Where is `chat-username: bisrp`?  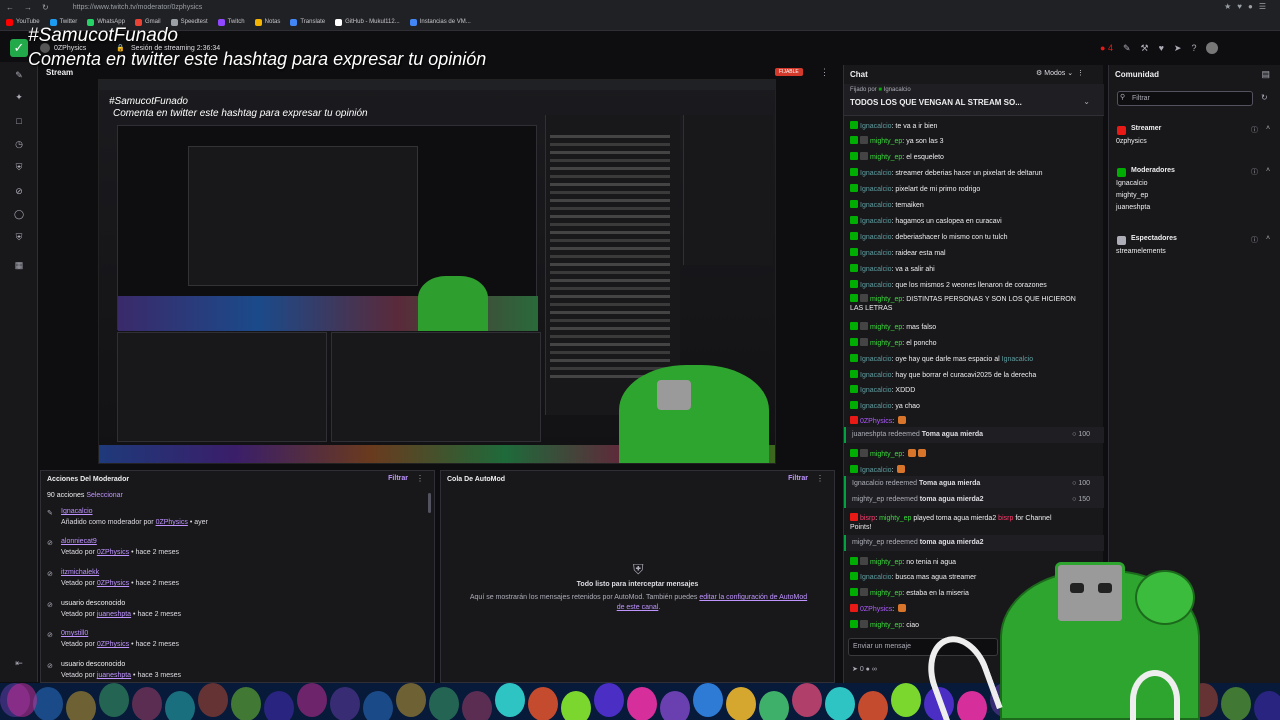 chat-username: bisrp is located at coordinates (867, 518).